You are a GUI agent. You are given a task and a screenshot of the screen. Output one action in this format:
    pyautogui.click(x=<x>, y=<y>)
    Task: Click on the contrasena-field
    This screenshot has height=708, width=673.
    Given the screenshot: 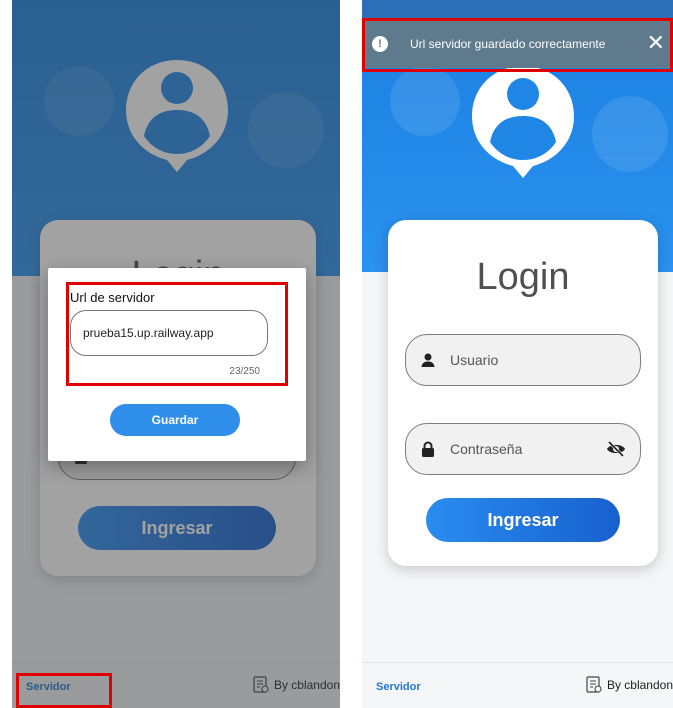 What is the action you would take?
    pyautogui.click(x=523, y=449)
    